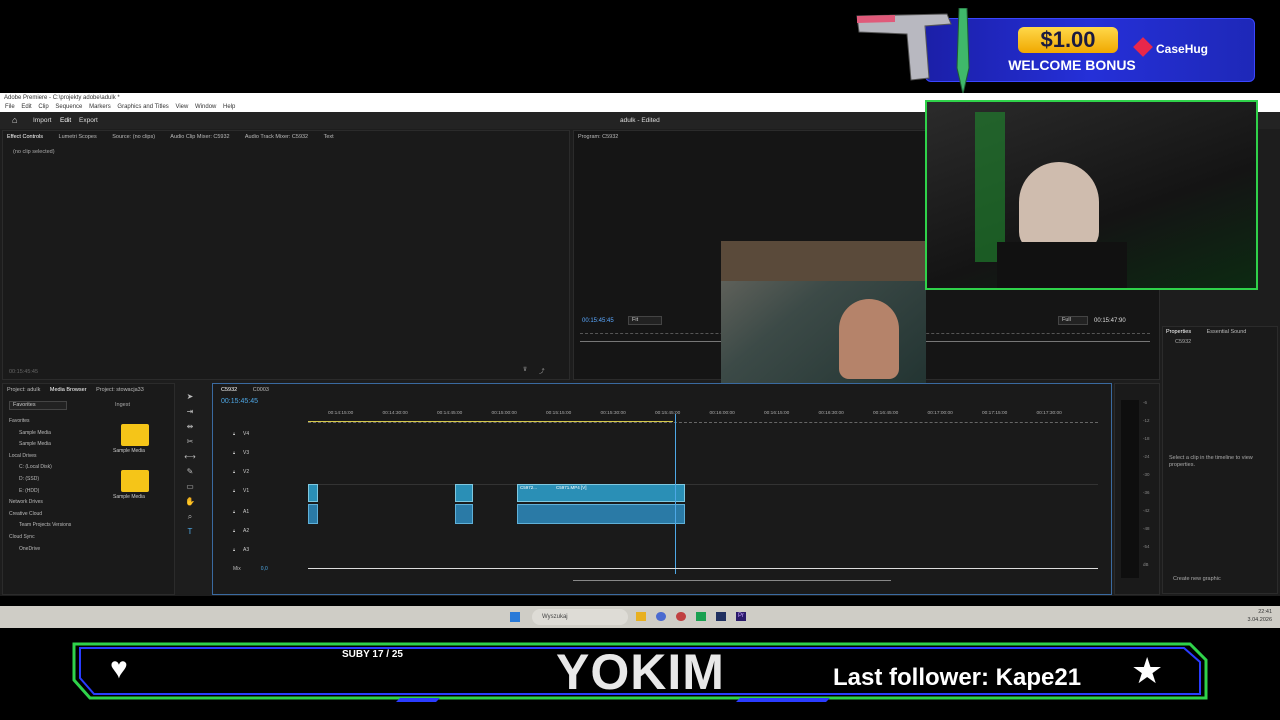  What do you see at coordinates (260, 435) in the screenshot?
I see `track-header: V4 🔒︎` at bounding box center [260, 435].